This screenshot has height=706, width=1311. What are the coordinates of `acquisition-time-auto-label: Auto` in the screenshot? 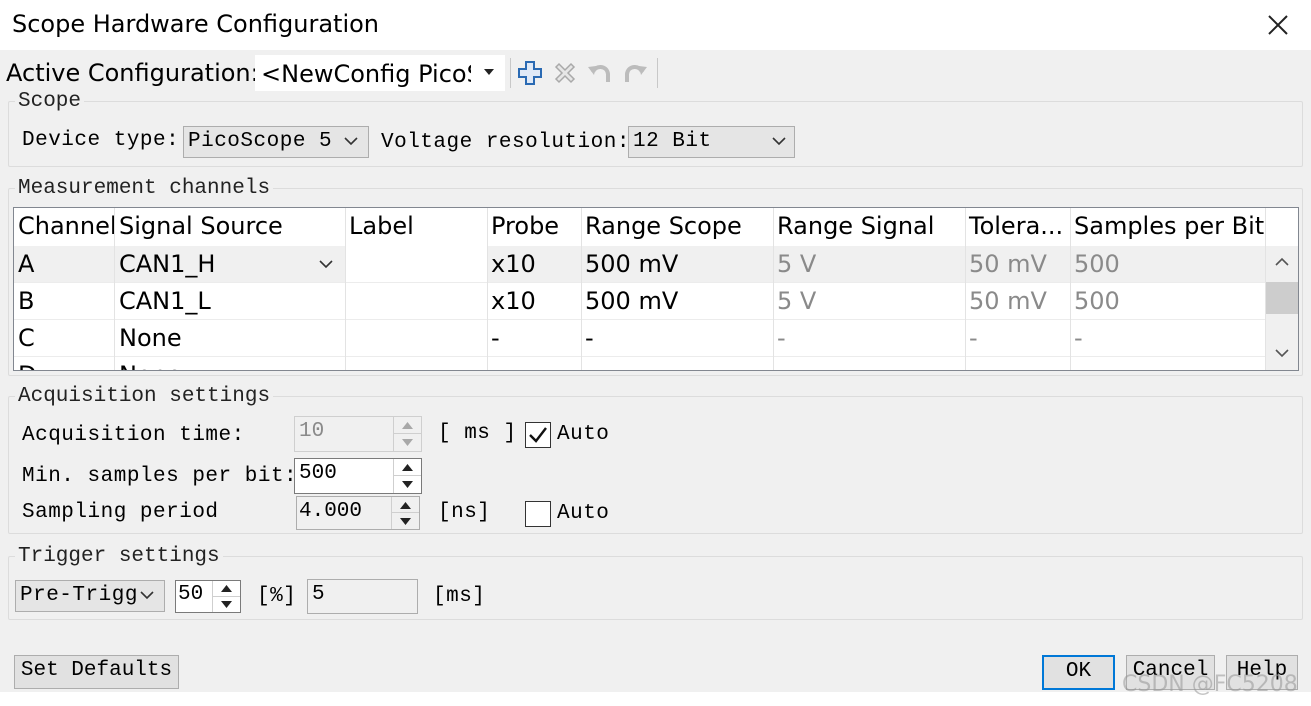 It's located at (583, 434).